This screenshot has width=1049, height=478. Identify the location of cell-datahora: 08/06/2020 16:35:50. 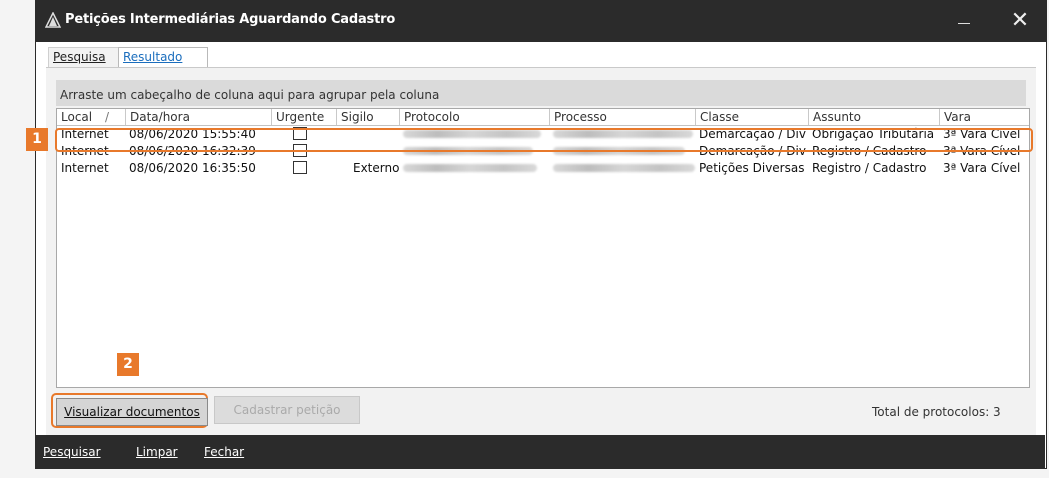
(192, 168).